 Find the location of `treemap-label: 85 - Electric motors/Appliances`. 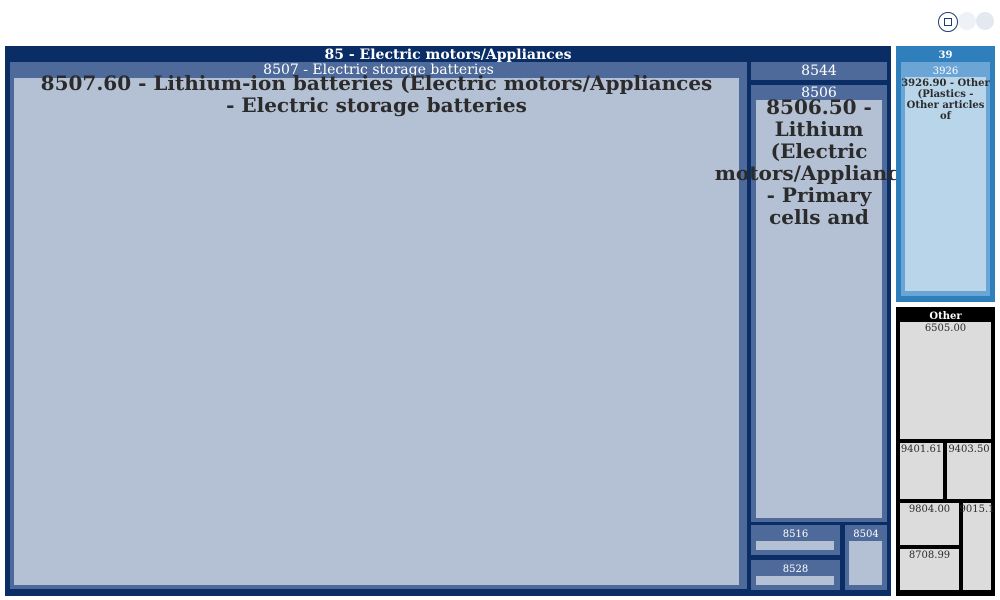

treemap-label: 85 - Electric motors/Appliances is located at coordinates (448, 55).